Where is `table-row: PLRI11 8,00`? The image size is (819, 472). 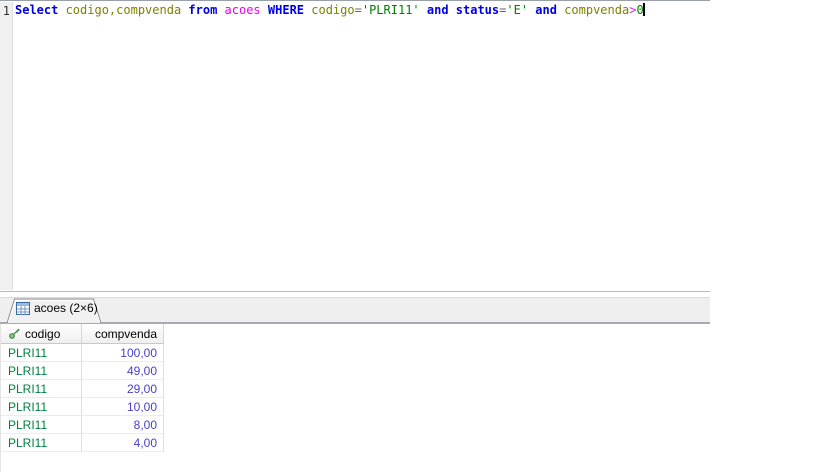
table-row: PLRI11 8,00 is located at coordinates (355, 425).